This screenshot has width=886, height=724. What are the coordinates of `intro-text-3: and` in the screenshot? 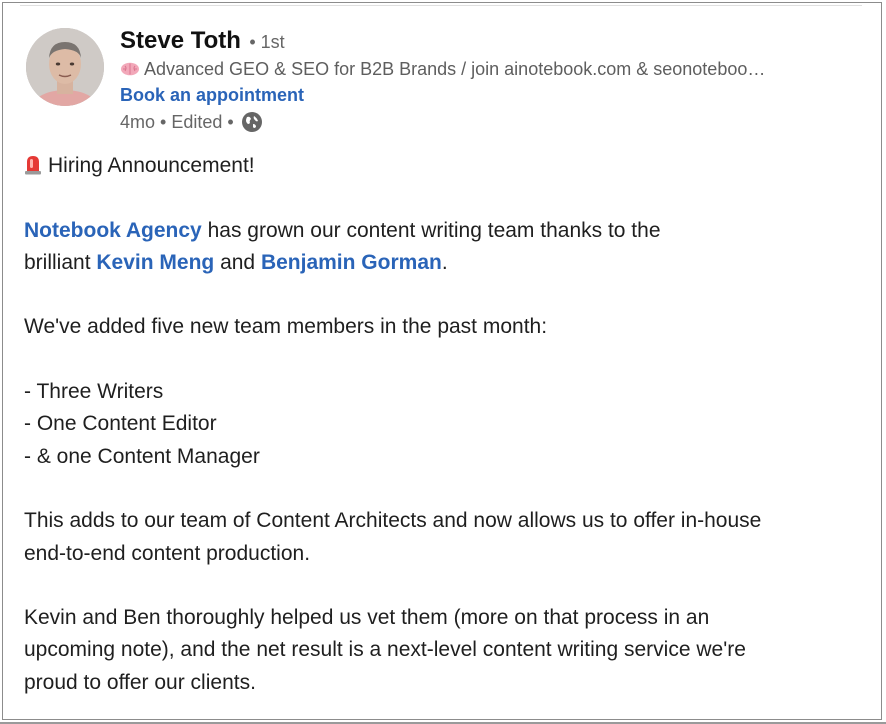 It's located at (237, 262).